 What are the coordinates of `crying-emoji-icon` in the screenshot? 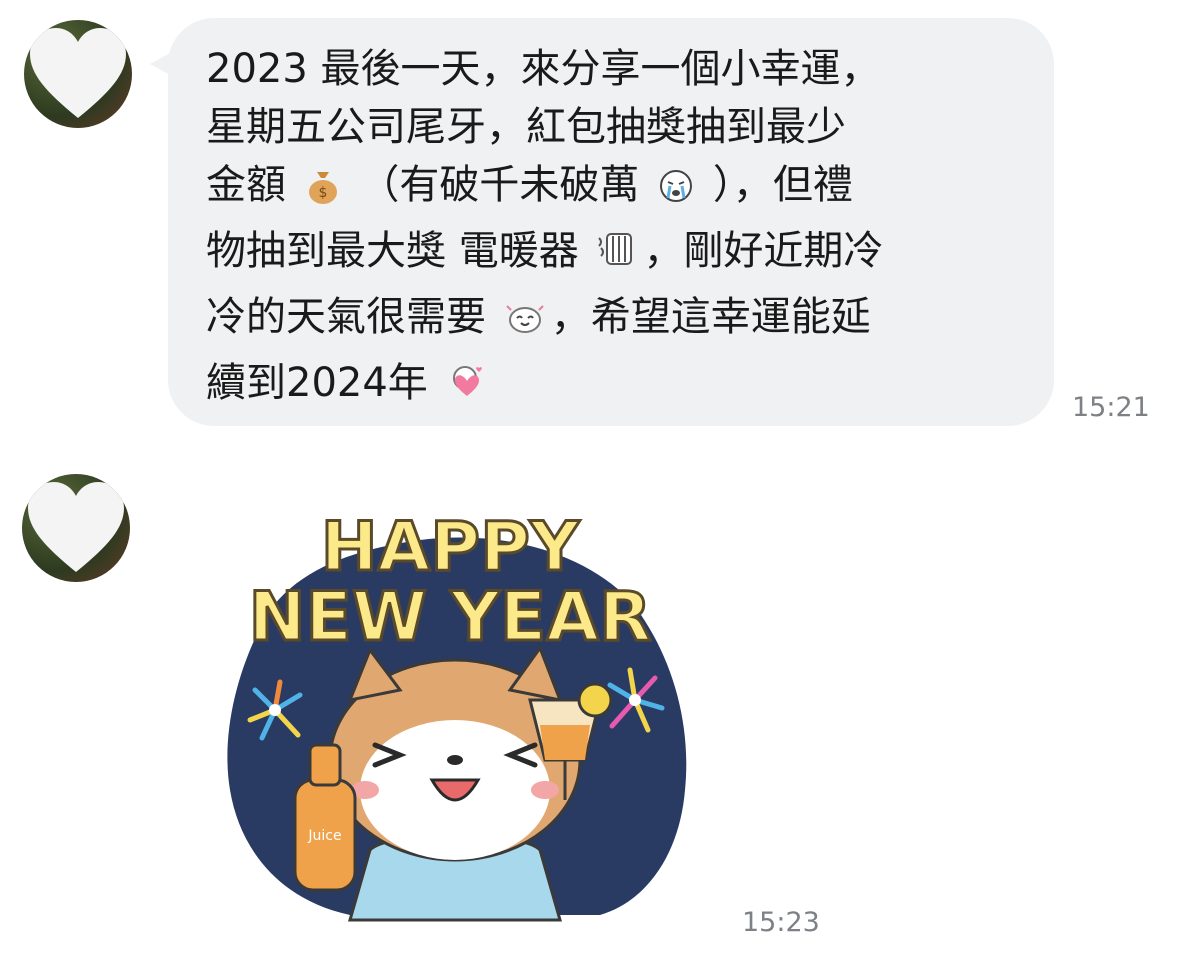 It's located at (676, 193).